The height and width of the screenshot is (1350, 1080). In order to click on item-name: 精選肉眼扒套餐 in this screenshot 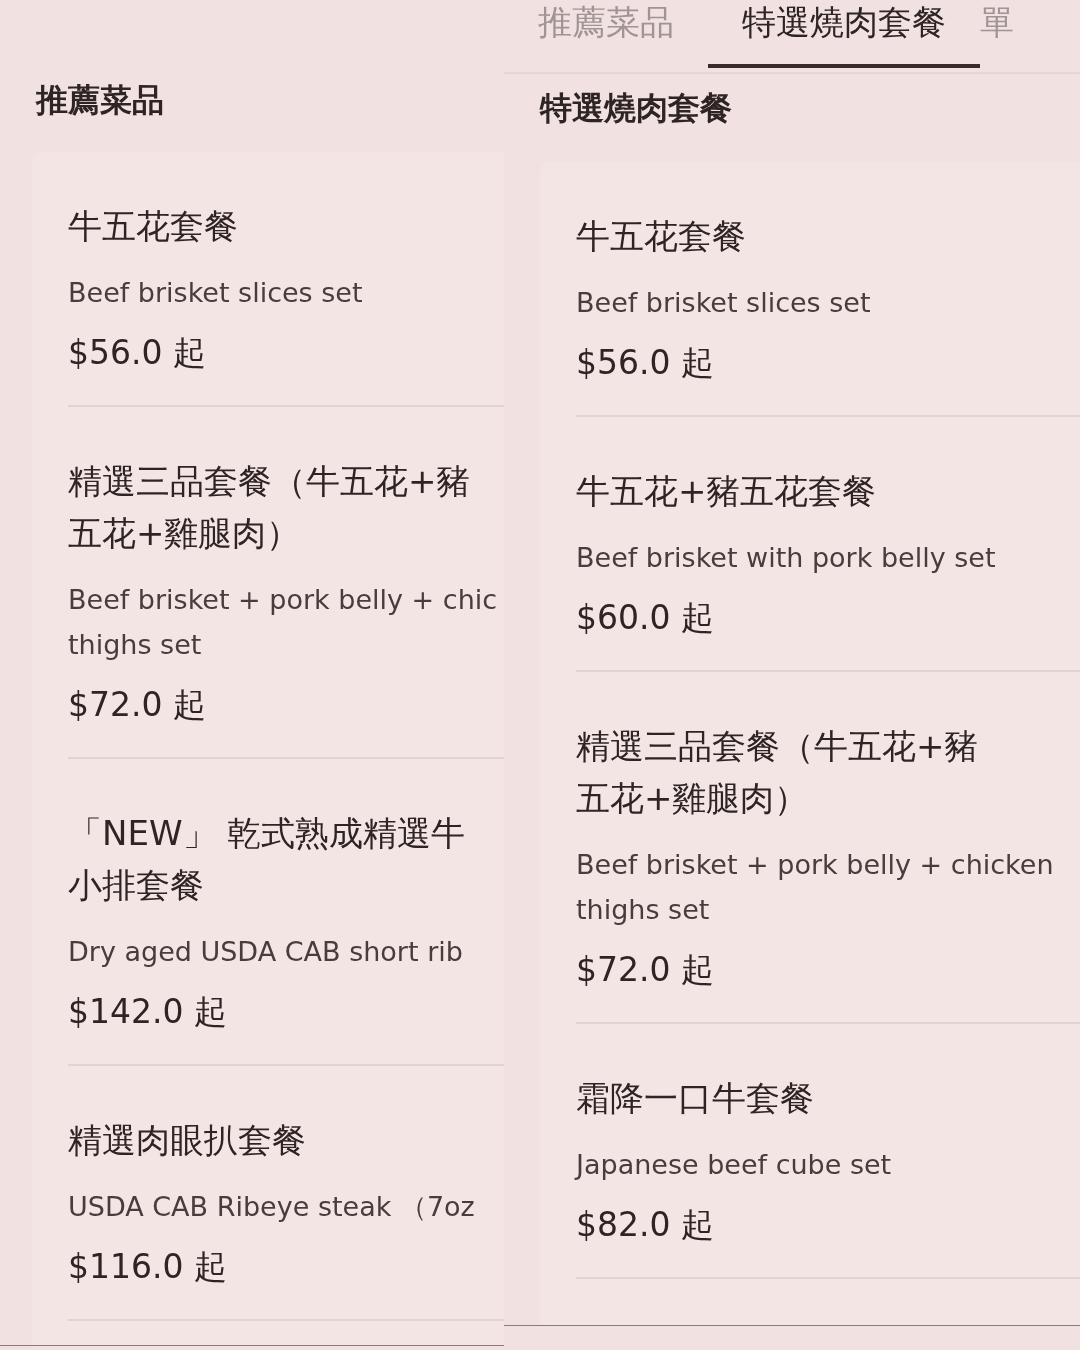, I will do `click(187, 1140)`.